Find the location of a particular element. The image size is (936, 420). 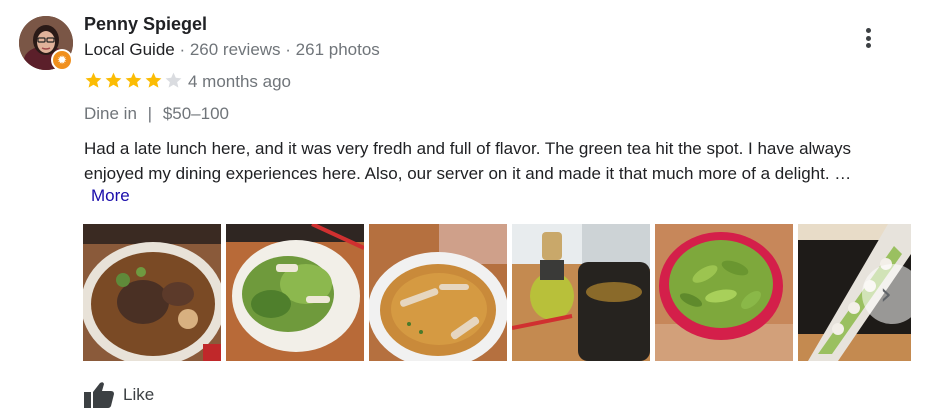

photo-count: 261 photos is located at coordinates (337, 49).